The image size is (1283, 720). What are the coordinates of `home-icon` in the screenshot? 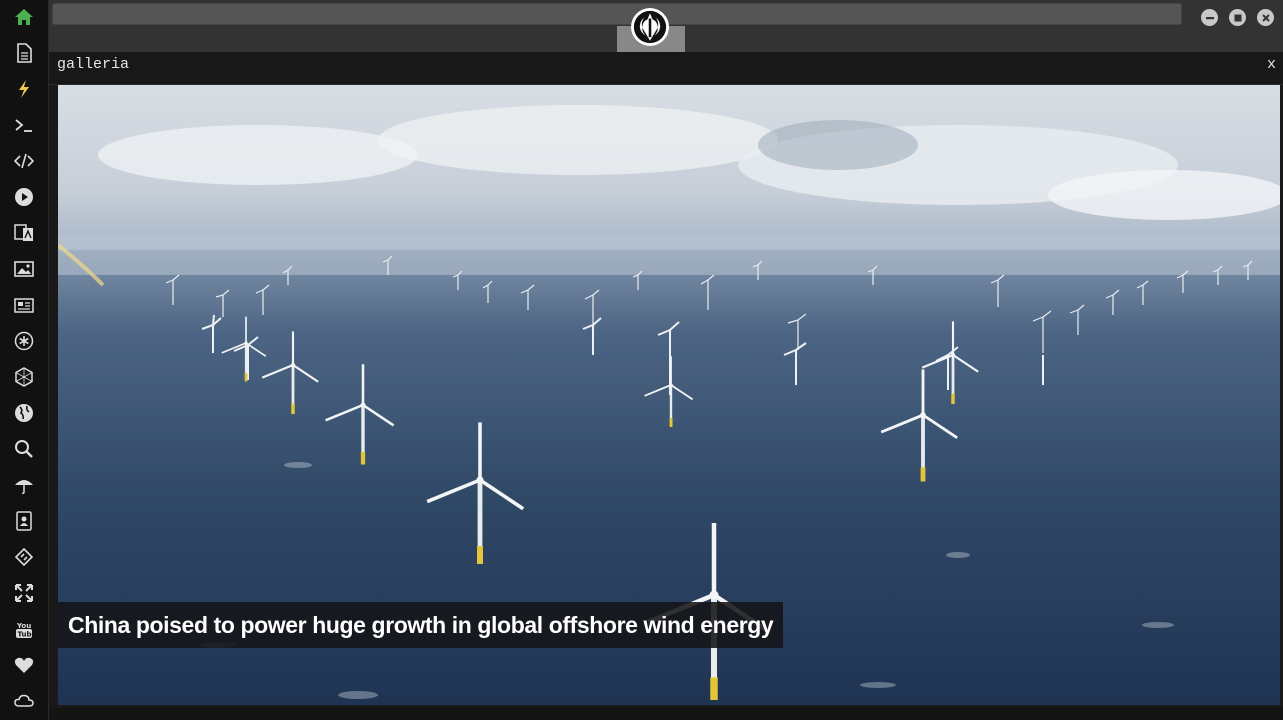 It's located at (24, 17).